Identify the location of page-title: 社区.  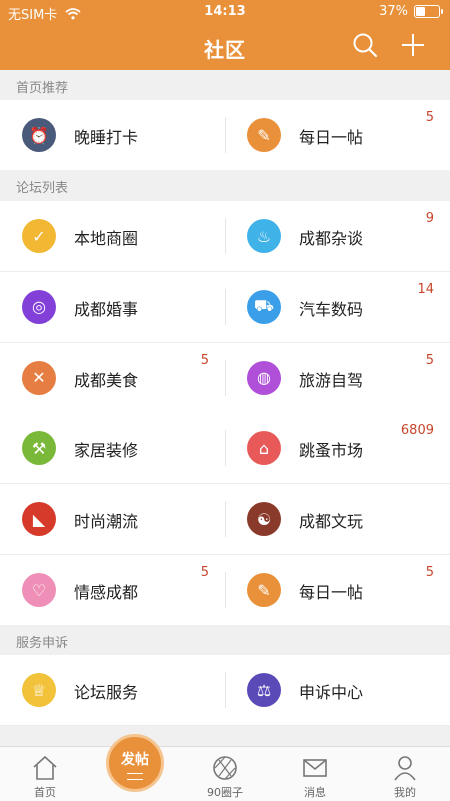
(225, 50).